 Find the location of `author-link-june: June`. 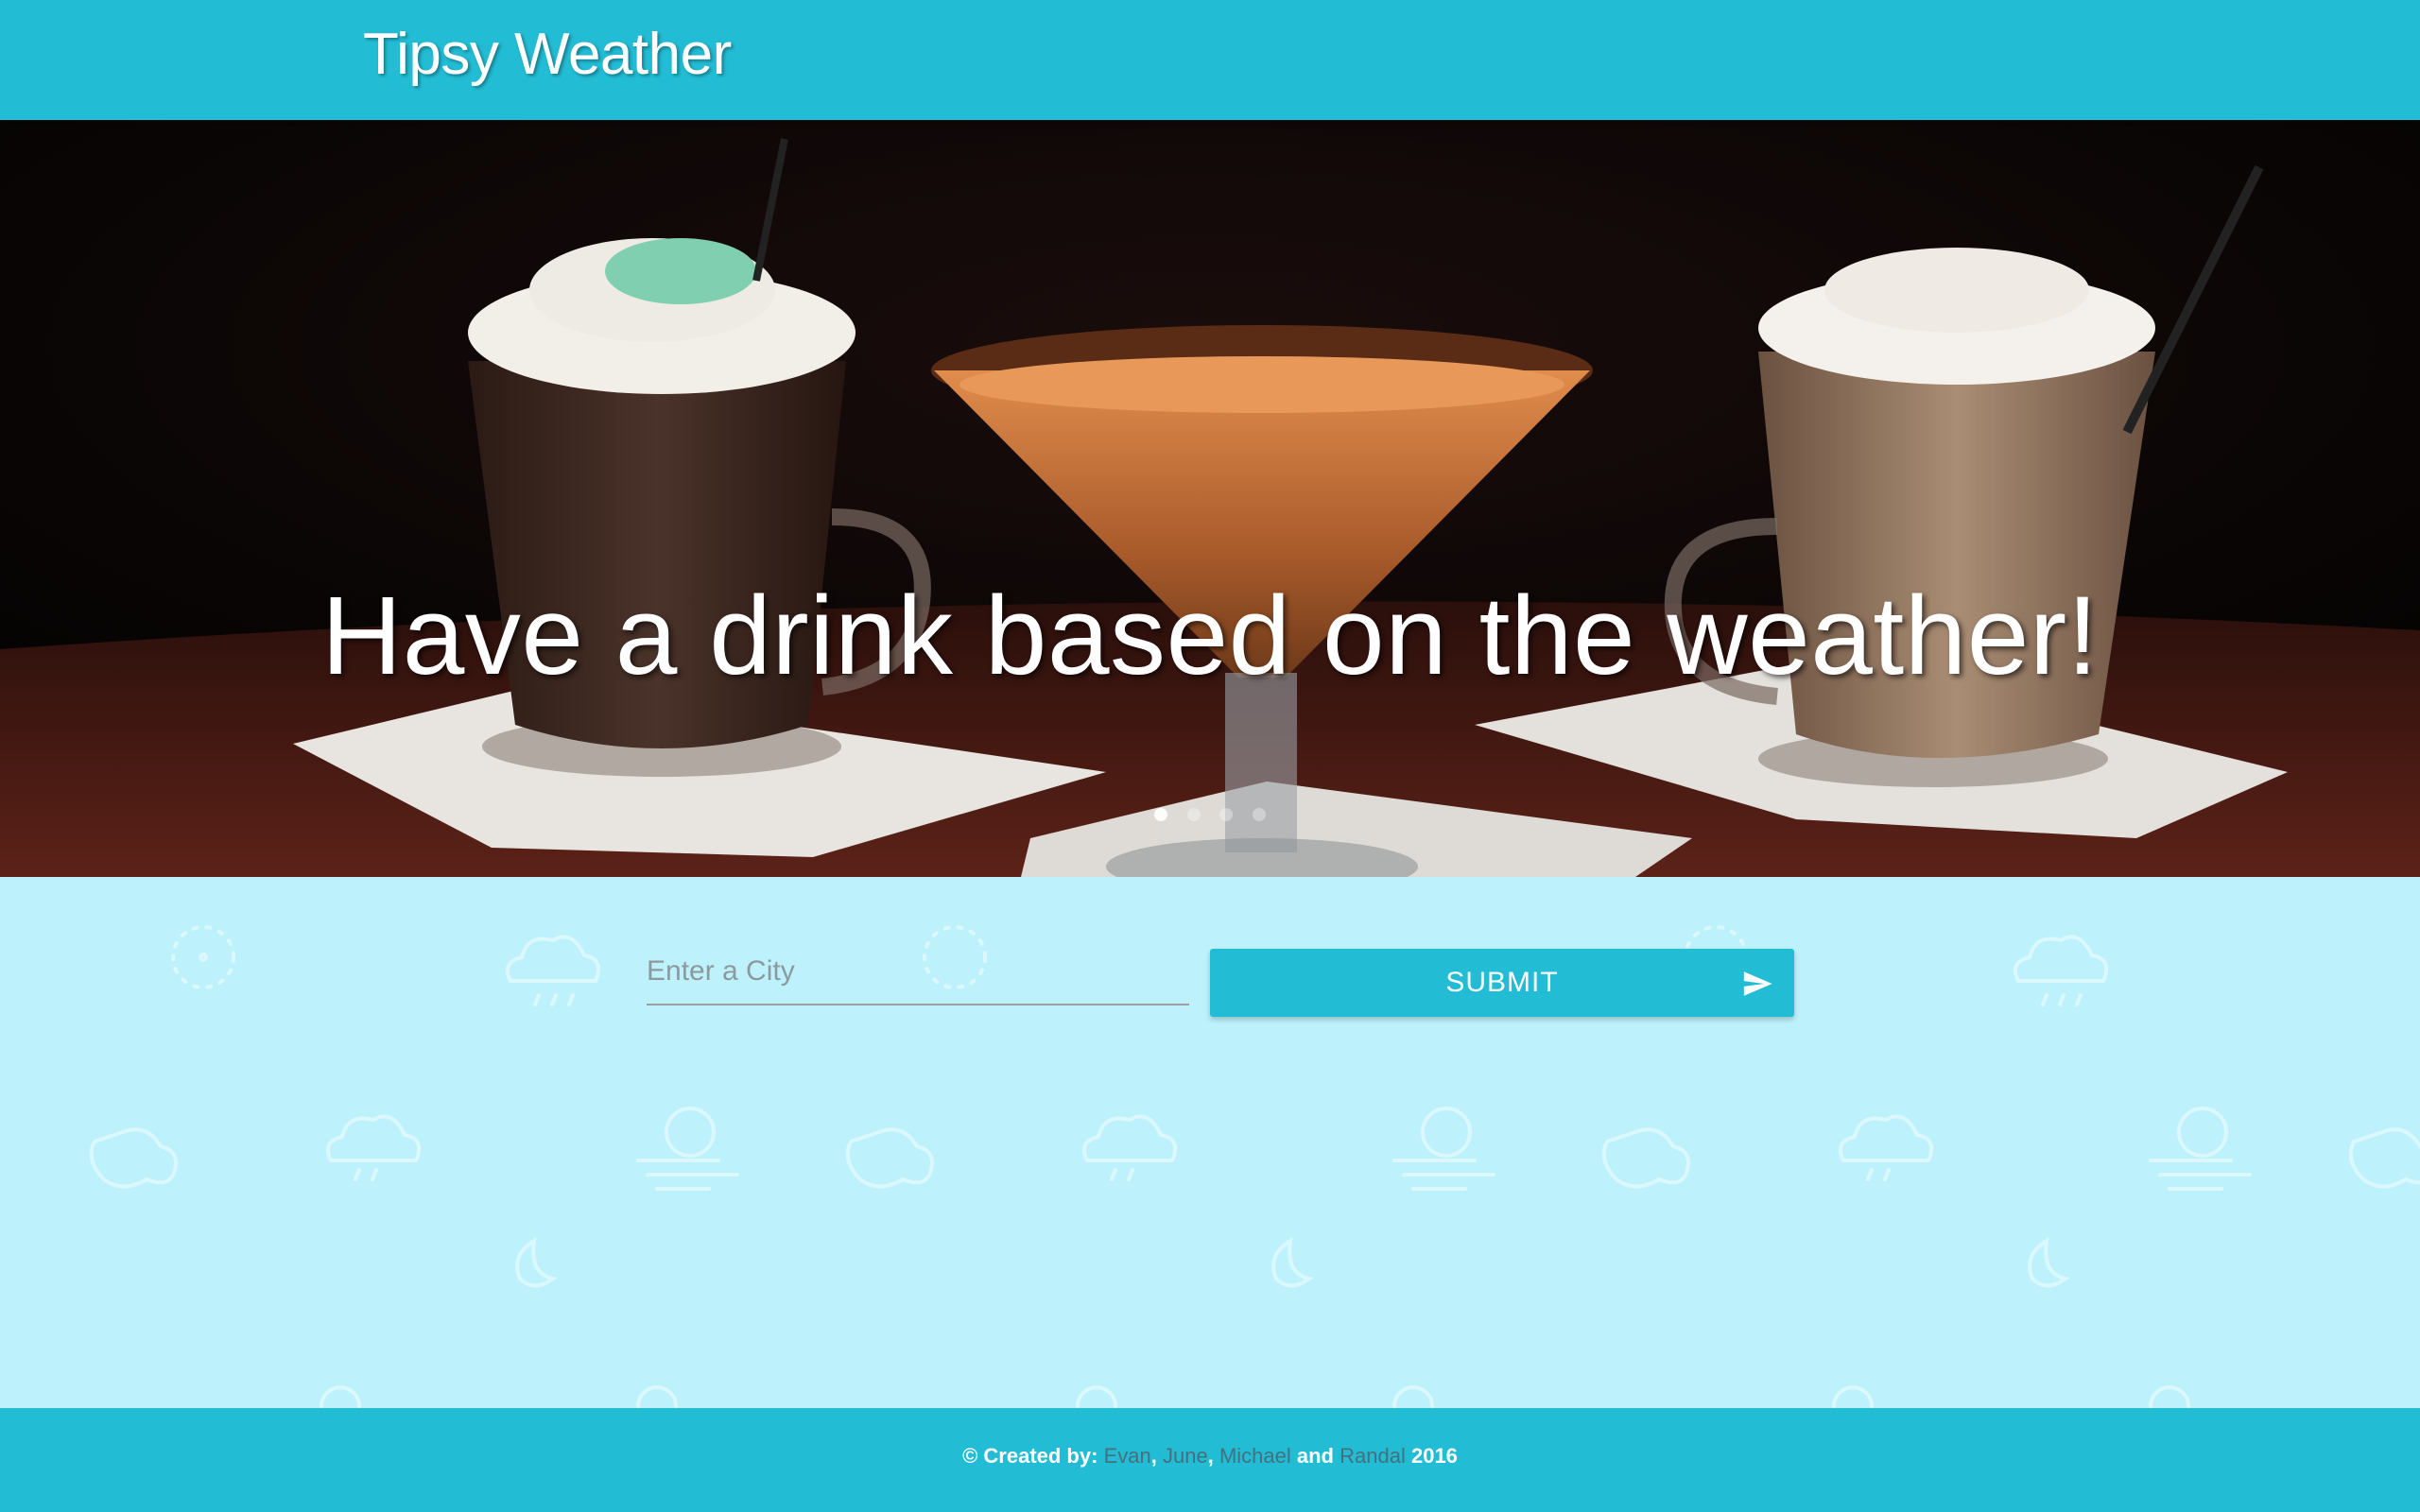

author-link-june: June is located at coordinates (1185, 1456).